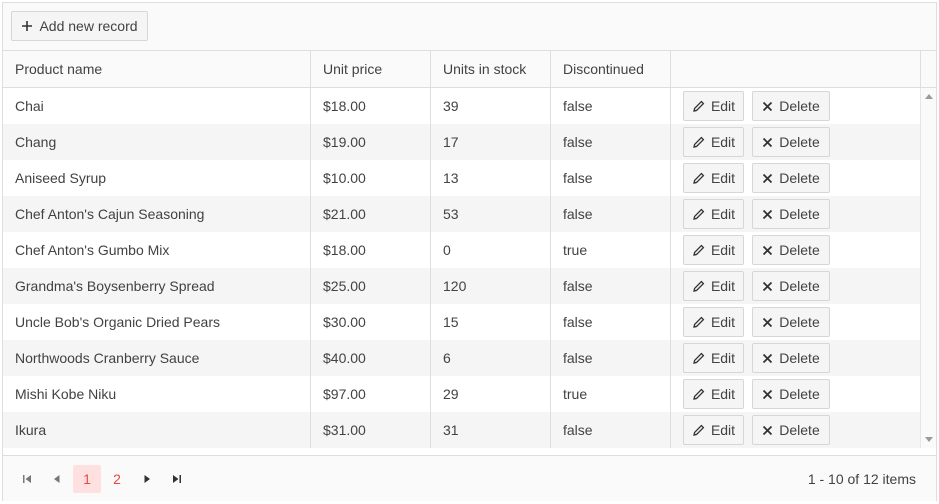 The image size is (939, 504). Describe the element at coordinates (491, 250) in the screenshot. I see `cell-units-in-stock: 0` at that location.